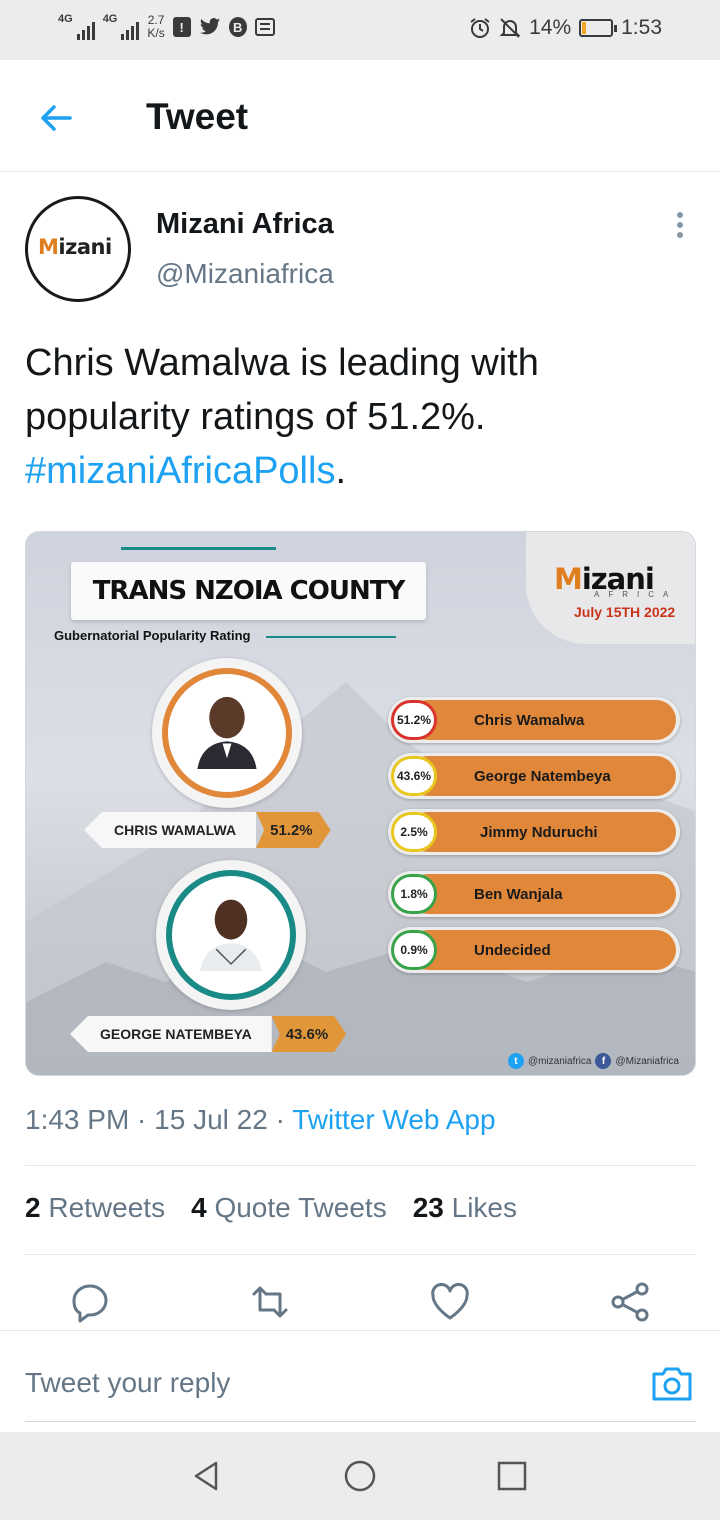 Image resolution: width=720 pixels, height=1520 pixels. Describe the element at coordinates (534, 950) in the screenshot. I see `result-bar: 0.9% Undecided` at that location.